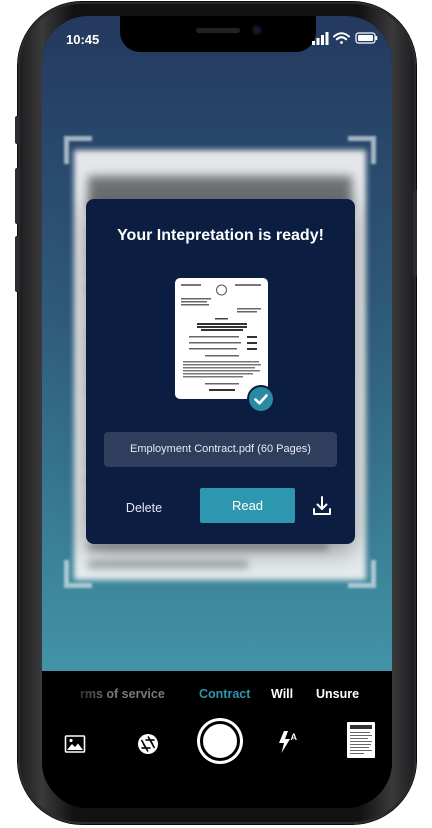 The height and width of the screenshot is (828, 432). I want to click on gallery-icon, so click(75, 744).